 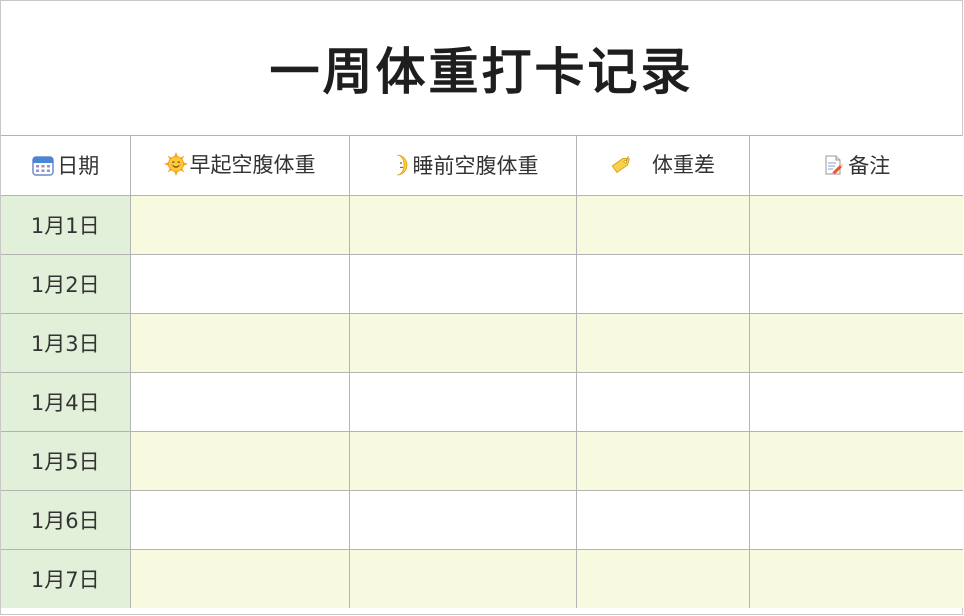 I want to click on table-row: 1月7日, so click(x=482, y=578).